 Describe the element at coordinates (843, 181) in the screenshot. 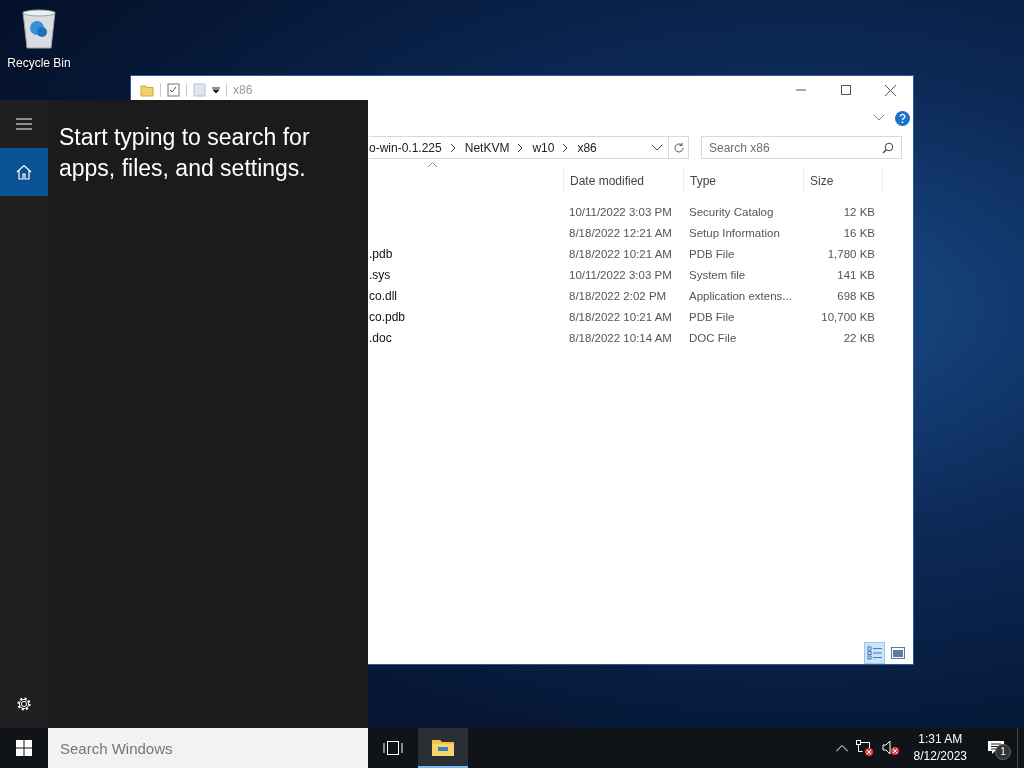

I see `column-header: Size` at that location.